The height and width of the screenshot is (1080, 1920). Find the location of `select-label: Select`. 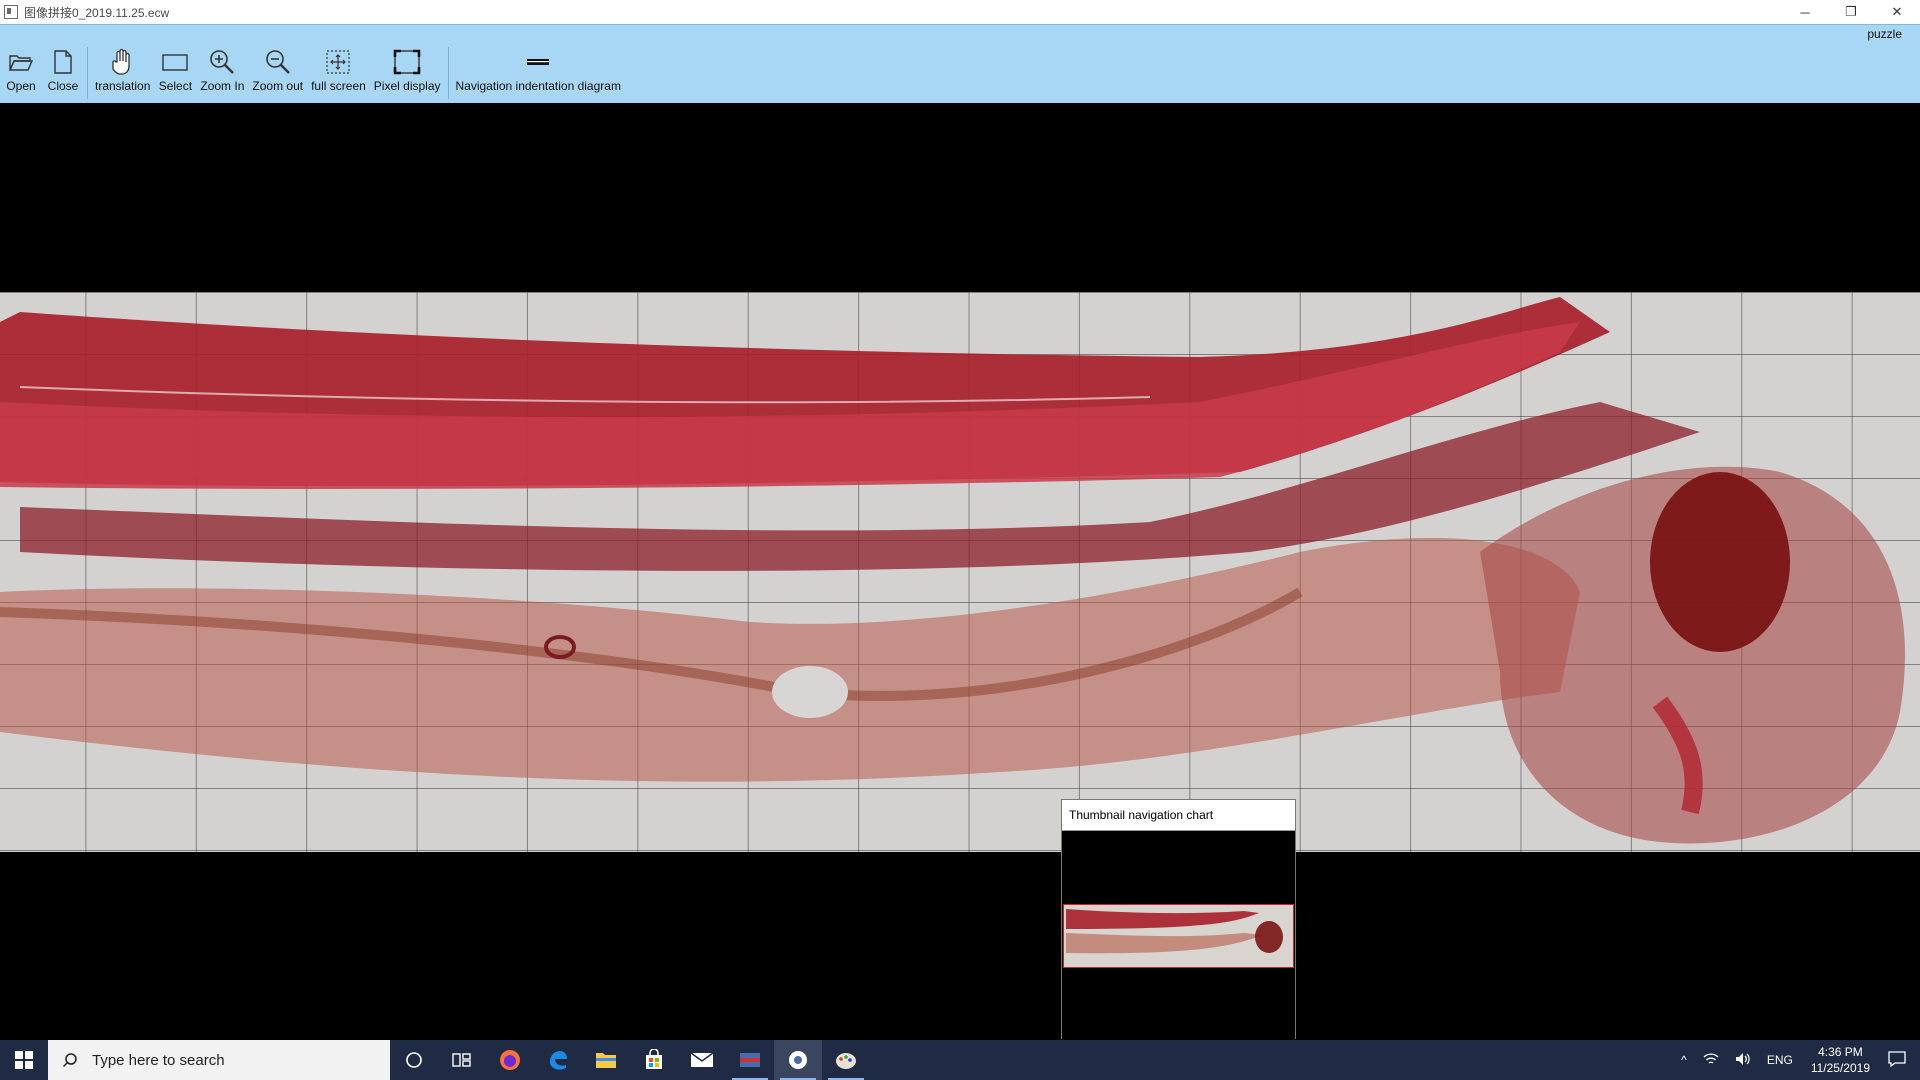

select-label: Select is located at coordinates (175, 86).